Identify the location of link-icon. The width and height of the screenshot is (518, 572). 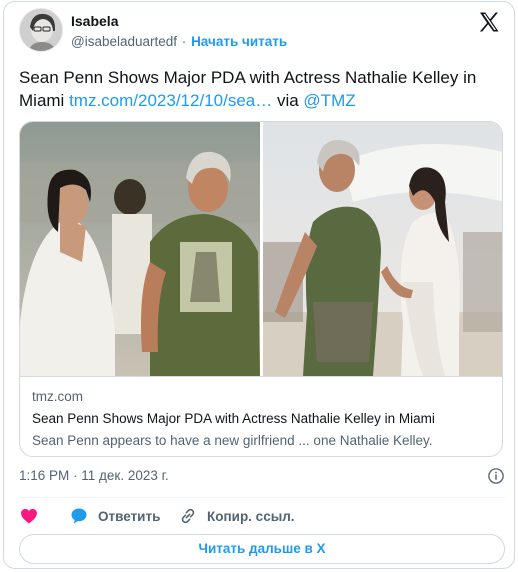
(188, 516).